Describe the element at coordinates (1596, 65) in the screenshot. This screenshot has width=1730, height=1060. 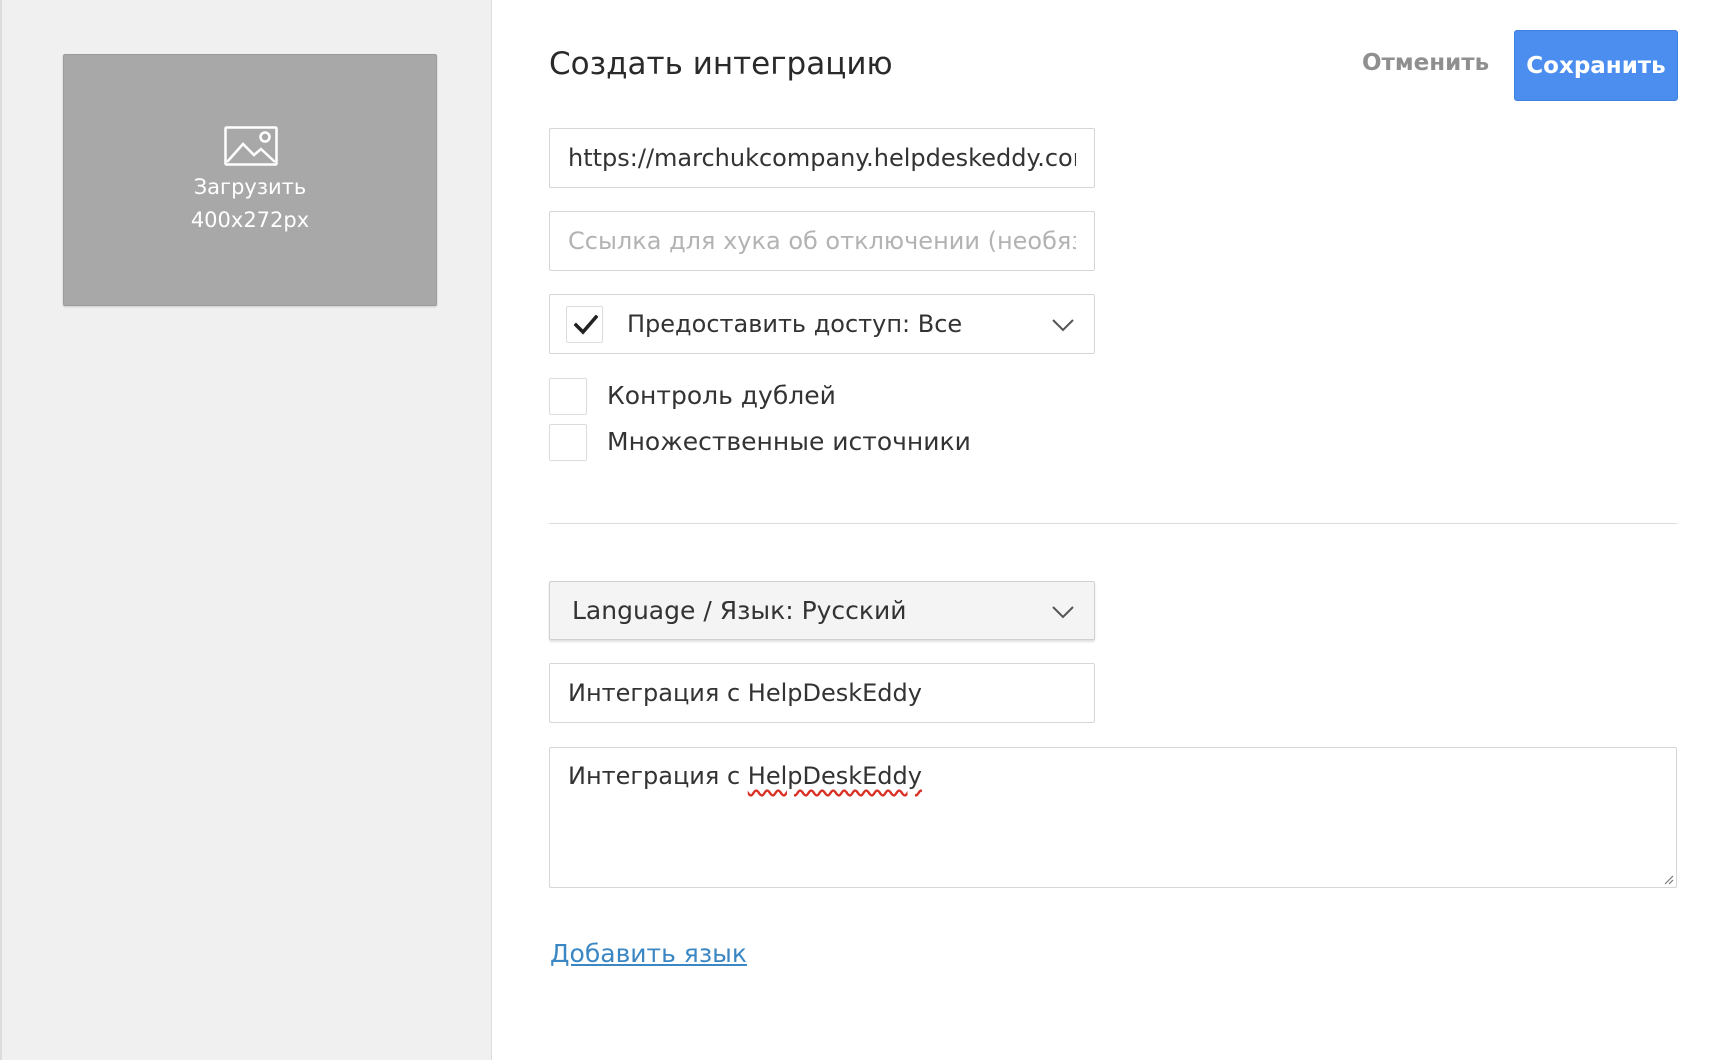
I see `save-button: Сохранить` at that location.